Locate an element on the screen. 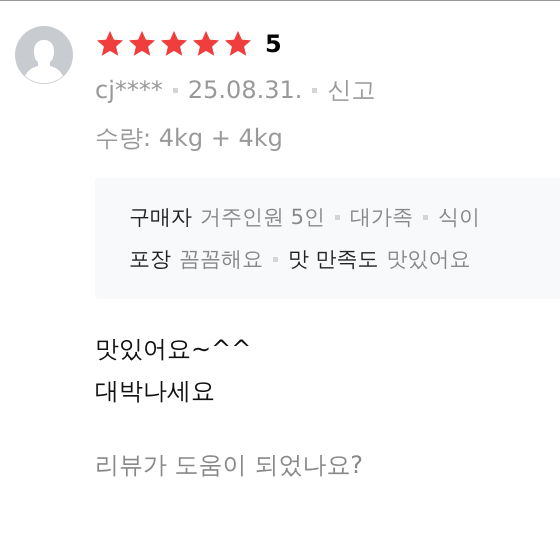  helpful-question: 리뷰가 도움이 되었나요? is located at coordinates (229, 465).